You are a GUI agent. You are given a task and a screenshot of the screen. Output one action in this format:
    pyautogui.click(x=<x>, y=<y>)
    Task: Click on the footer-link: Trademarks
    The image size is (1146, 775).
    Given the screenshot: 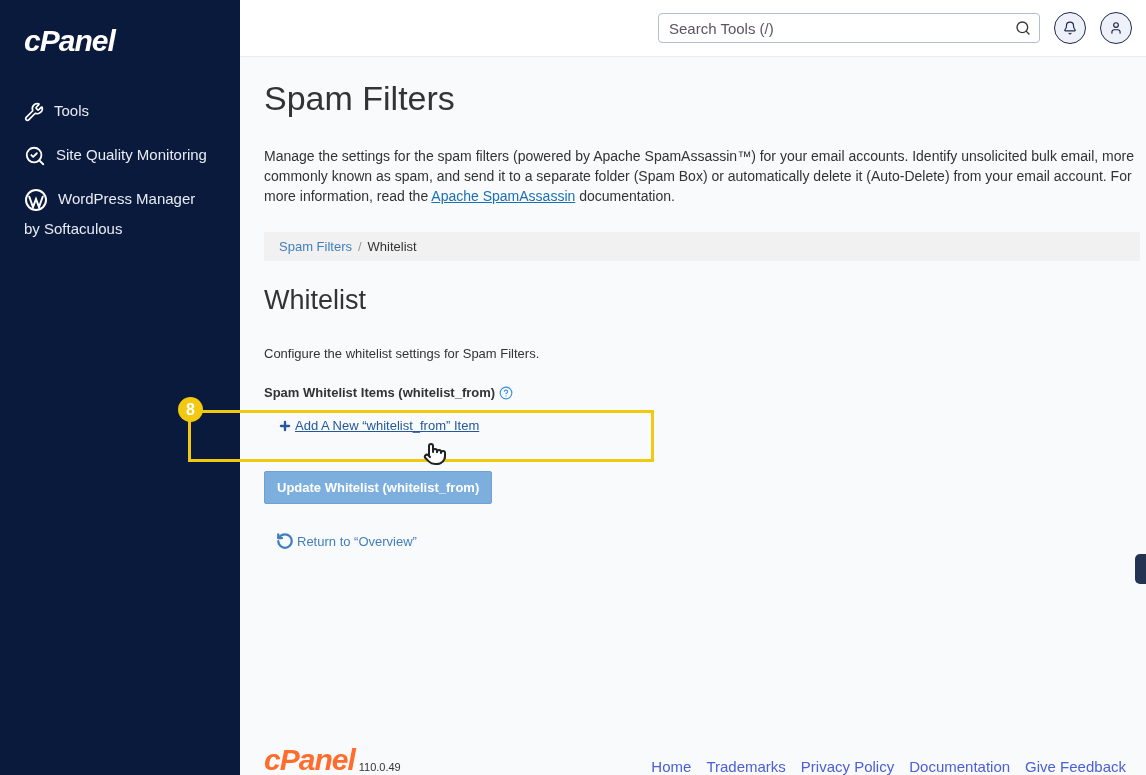 What is the action you would take?
    pyautogui.click(x=746, y=766)
    